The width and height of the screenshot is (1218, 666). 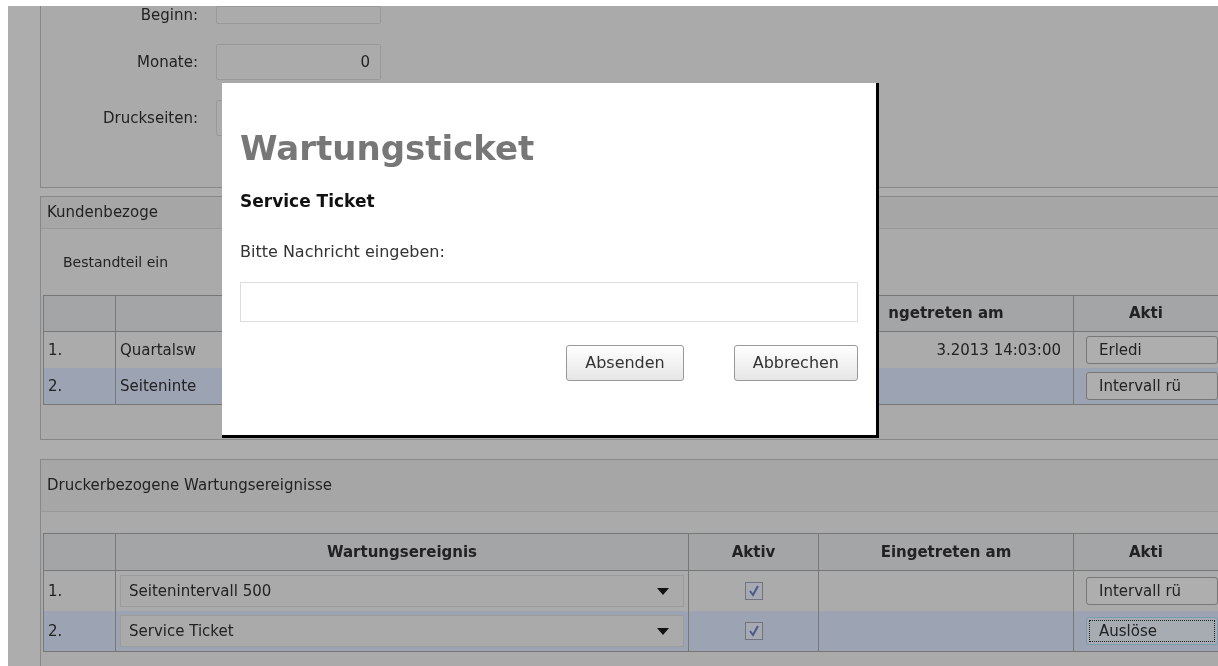 What do you see at coordinates (116, 262) in the screenshot?
I see `panel-description: Bestandteil ein` at bounding box center [116, 262].